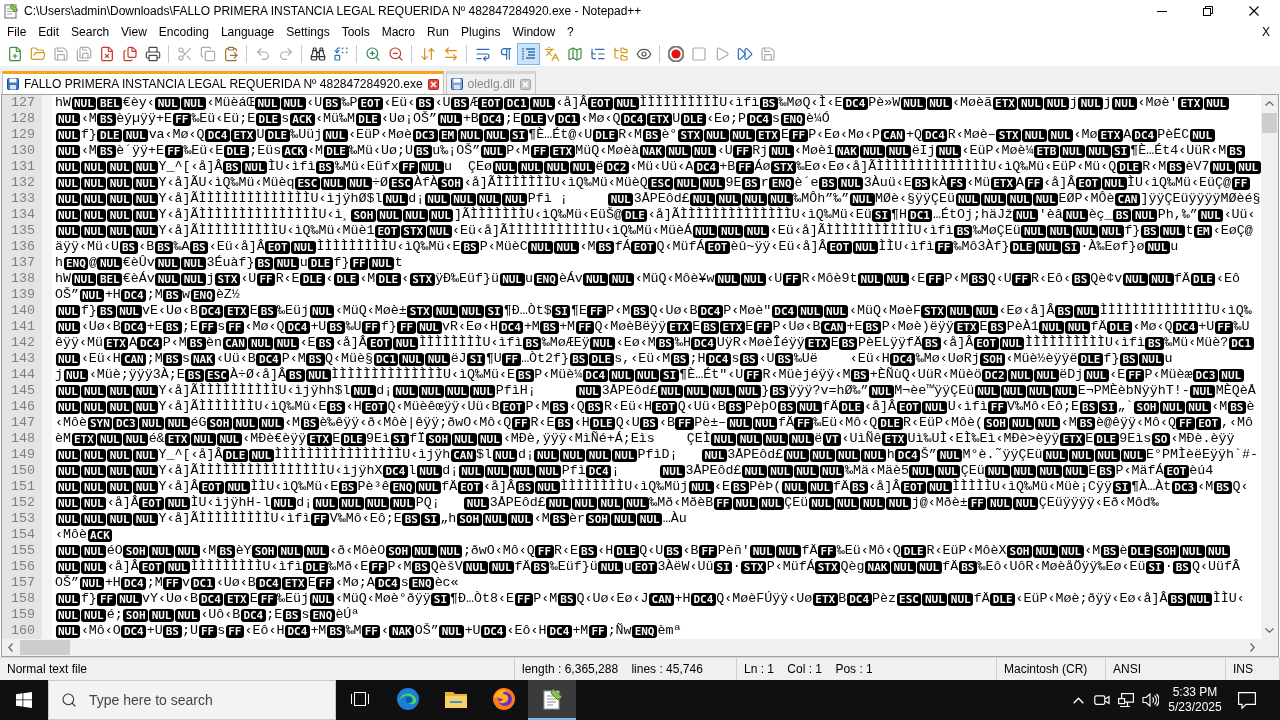 The height and width of the screenshot is (720, 1280). Describe the element at coordinates (755, 455) in the screenshot. I see `code-text: 3ÅPEôd£` at that location.